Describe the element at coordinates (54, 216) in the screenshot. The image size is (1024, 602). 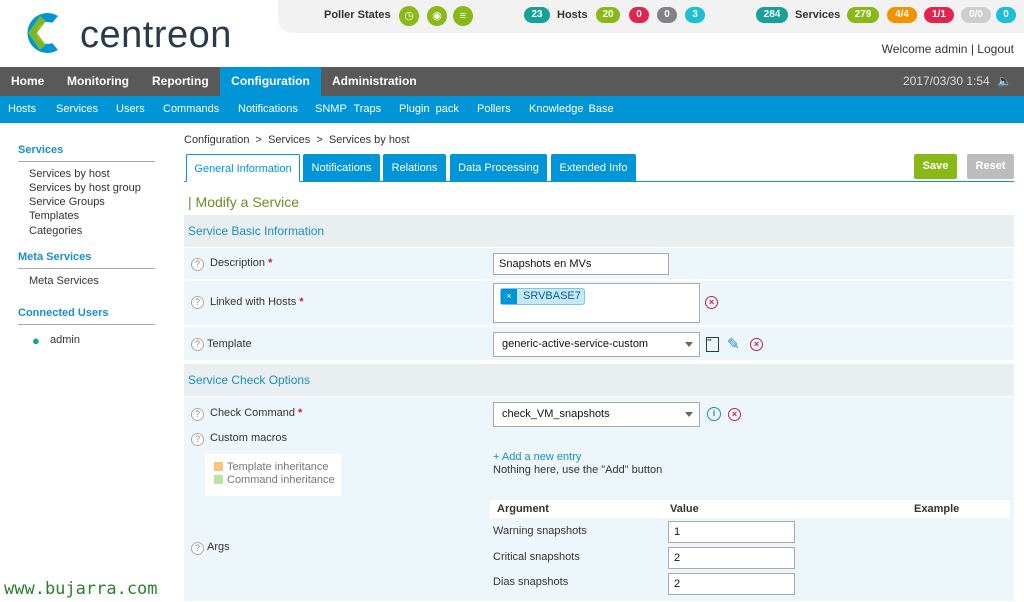
I see `sidebar-item-templates: Templates` at that location.